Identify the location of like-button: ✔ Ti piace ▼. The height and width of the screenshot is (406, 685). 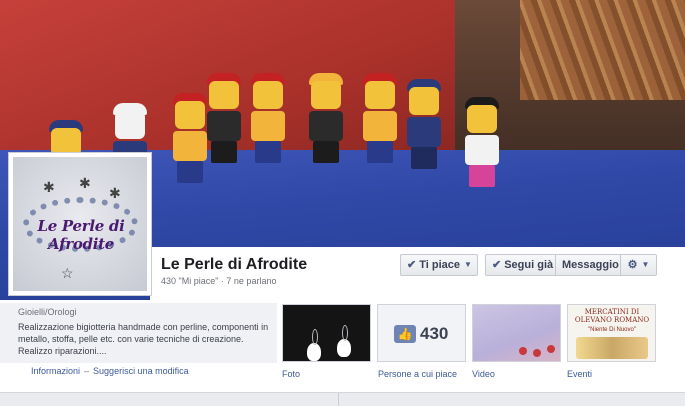
(439, 265).